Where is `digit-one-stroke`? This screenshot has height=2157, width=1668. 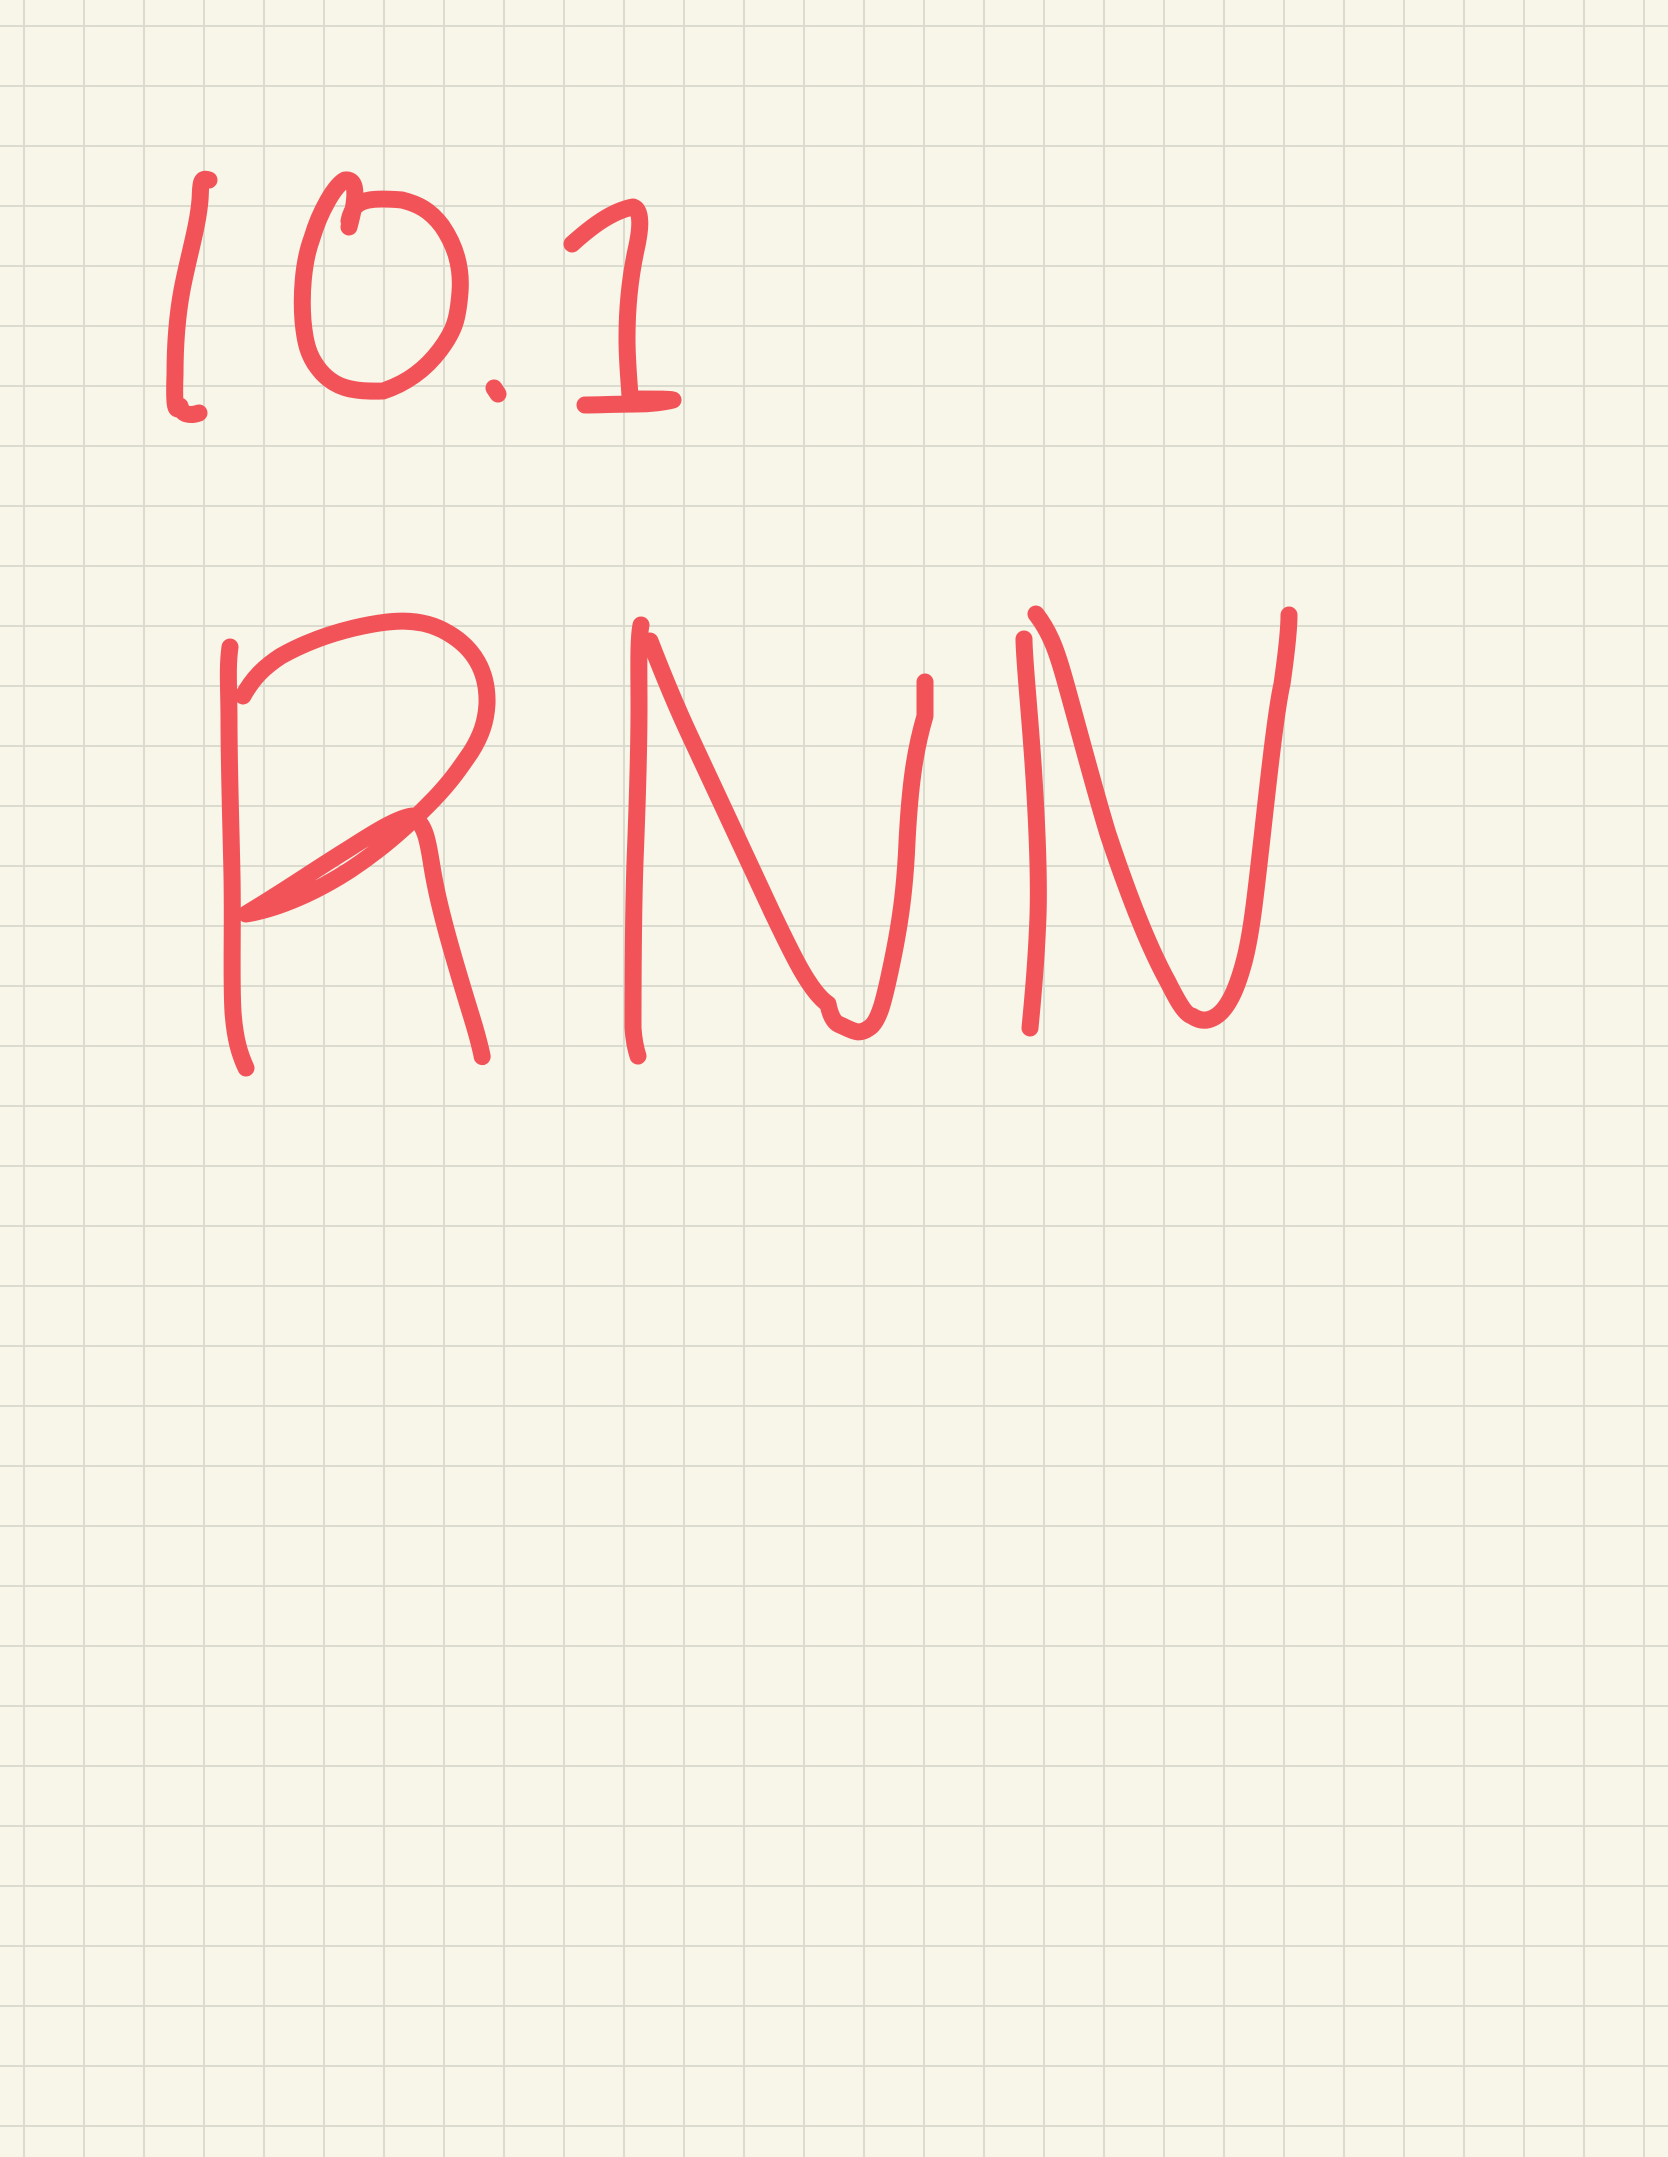 digit-one-stroke is located at coordinates (192, 296).